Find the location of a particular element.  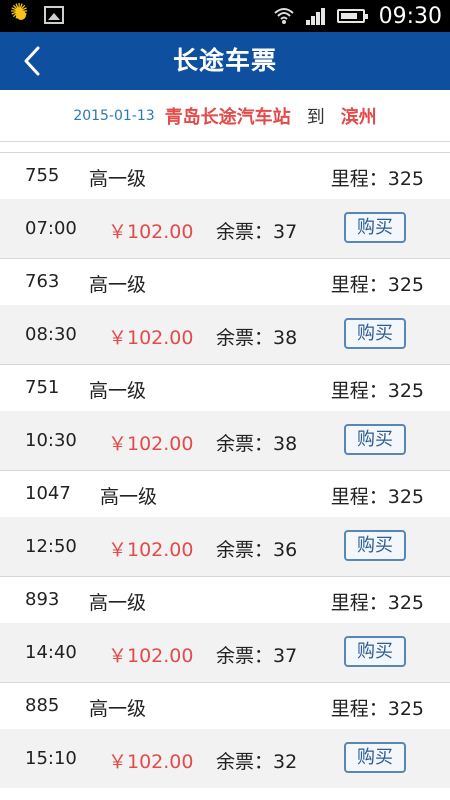

route-origin: 青岛长途汽车站 is located at coordinates (227, 117).